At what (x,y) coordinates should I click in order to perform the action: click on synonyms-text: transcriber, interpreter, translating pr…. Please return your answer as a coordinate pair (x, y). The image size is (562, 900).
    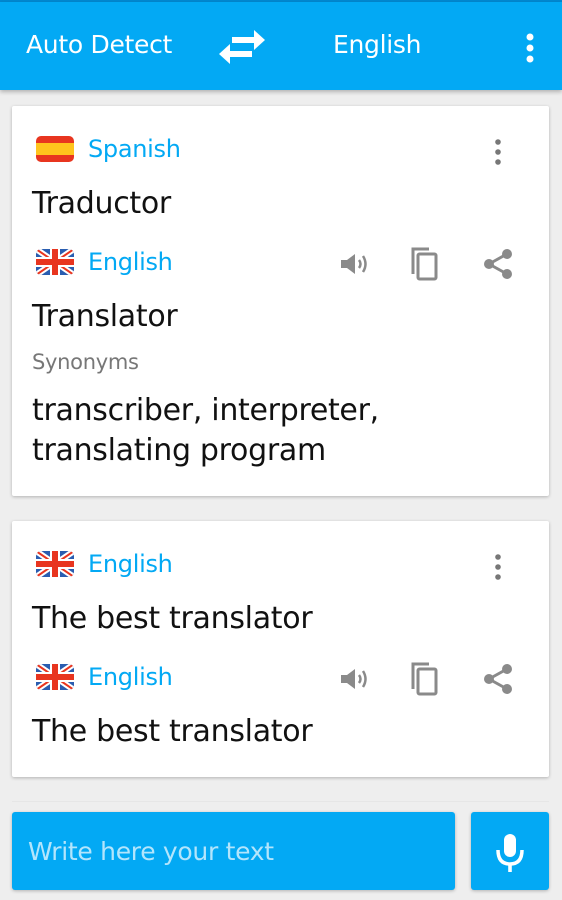
    Looking at the image, I should click on (205, 430).